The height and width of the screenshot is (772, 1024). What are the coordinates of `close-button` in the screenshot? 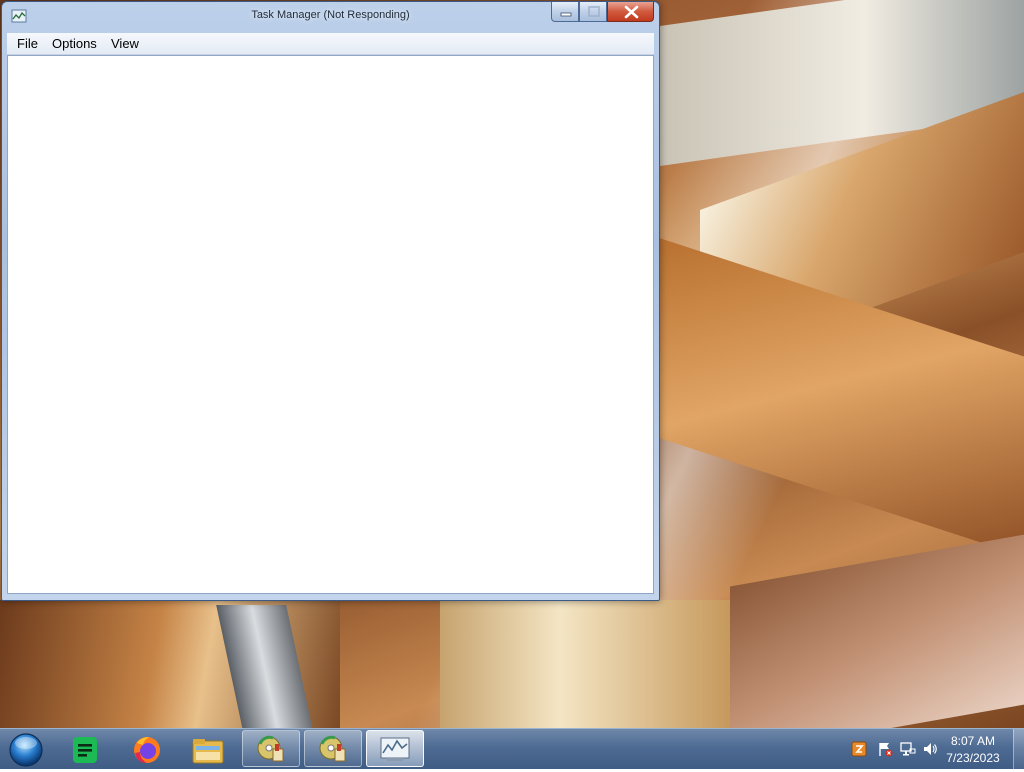 It's located at (630, 12).